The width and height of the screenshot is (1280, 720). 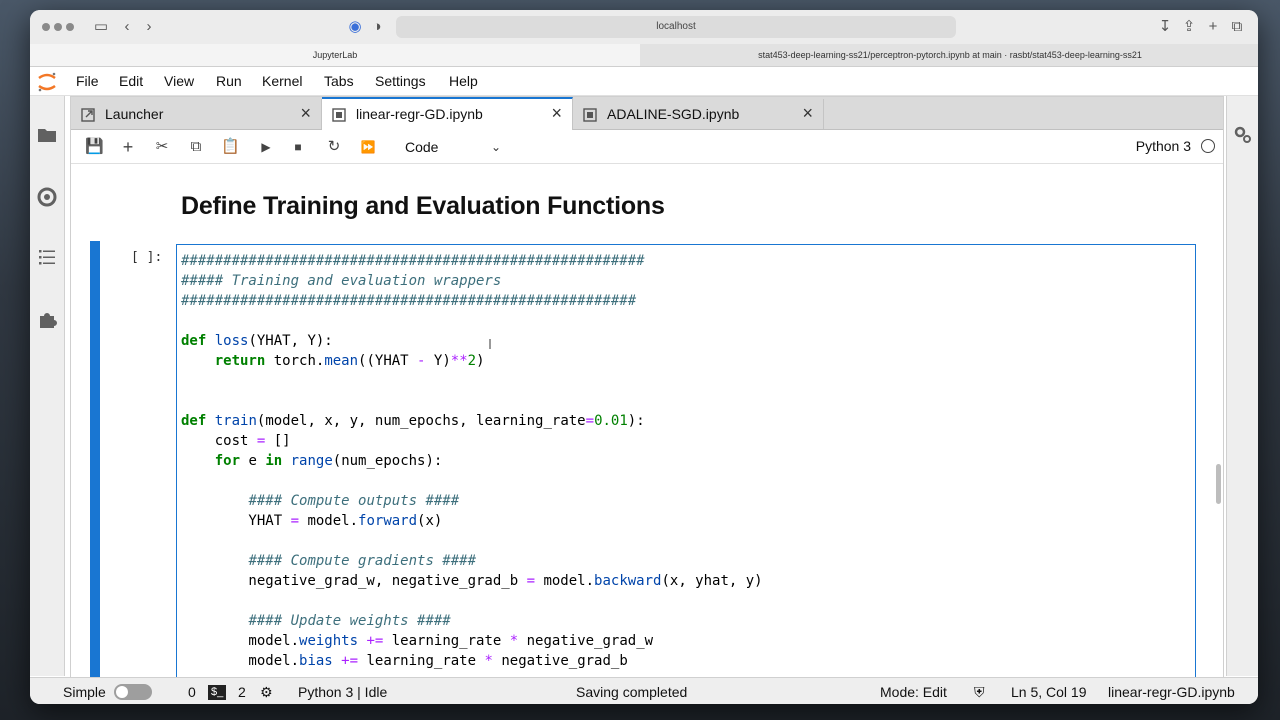 I want to click on active-cell-marker, so click(x=95, y=459).